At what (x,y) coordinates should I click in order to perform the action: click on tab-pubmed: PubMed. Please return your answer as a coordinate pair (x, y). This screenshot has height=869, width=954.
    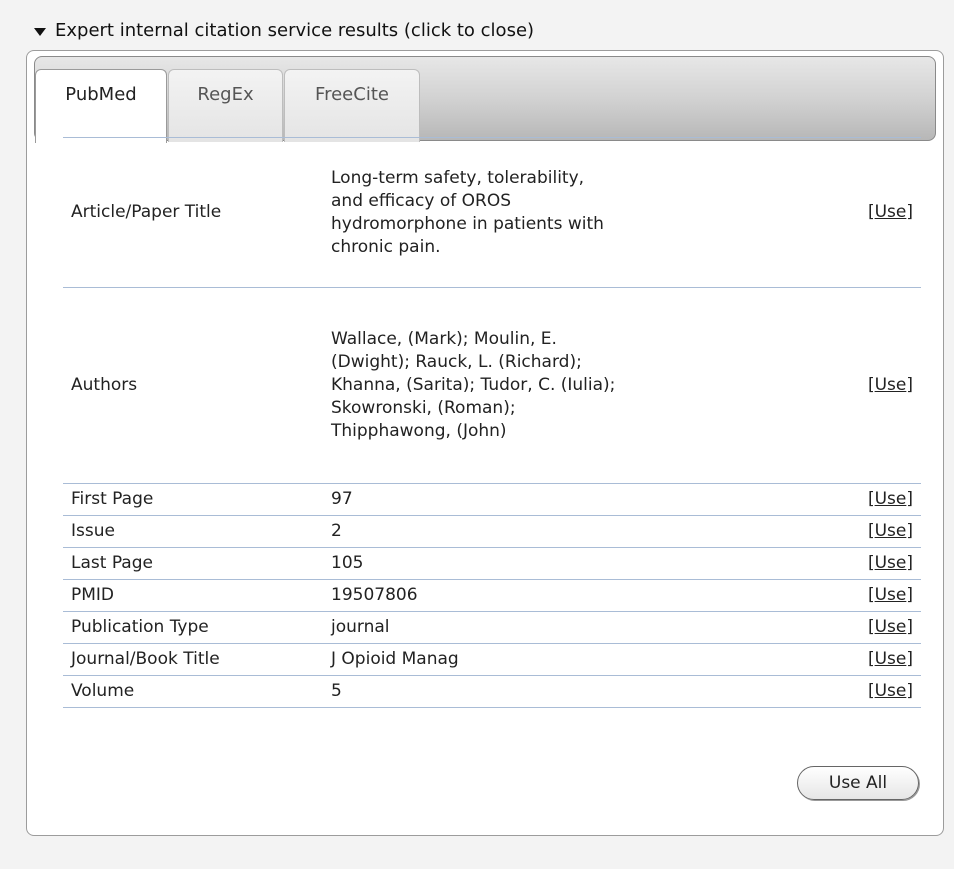
    Looking at the image, I should click on (101, 106).